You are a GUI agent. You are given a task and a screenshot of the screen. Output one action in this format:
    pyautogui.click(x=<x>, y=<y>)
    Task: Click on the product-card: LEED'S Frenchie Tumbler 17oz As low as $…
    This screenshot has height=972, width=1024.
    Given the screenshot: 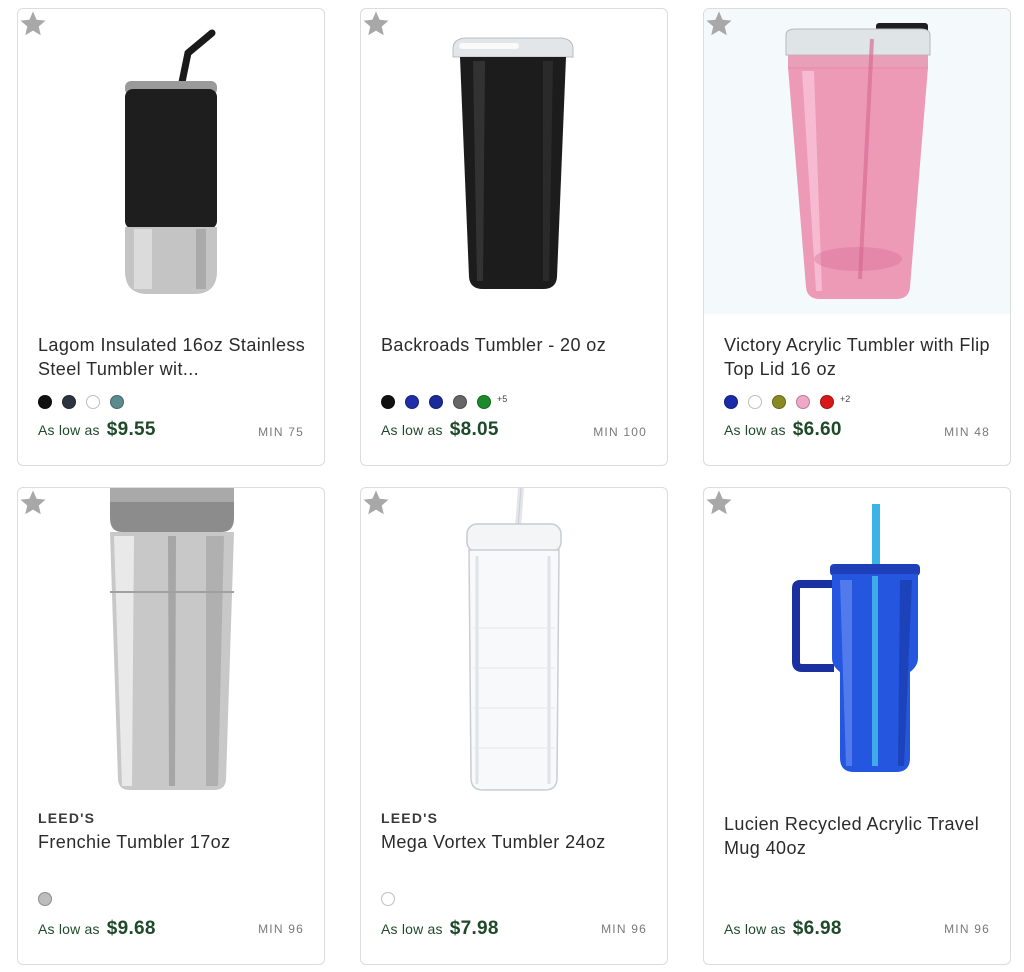 What is the action you would take?
    pyautogui.click(x=171, y=726)
    